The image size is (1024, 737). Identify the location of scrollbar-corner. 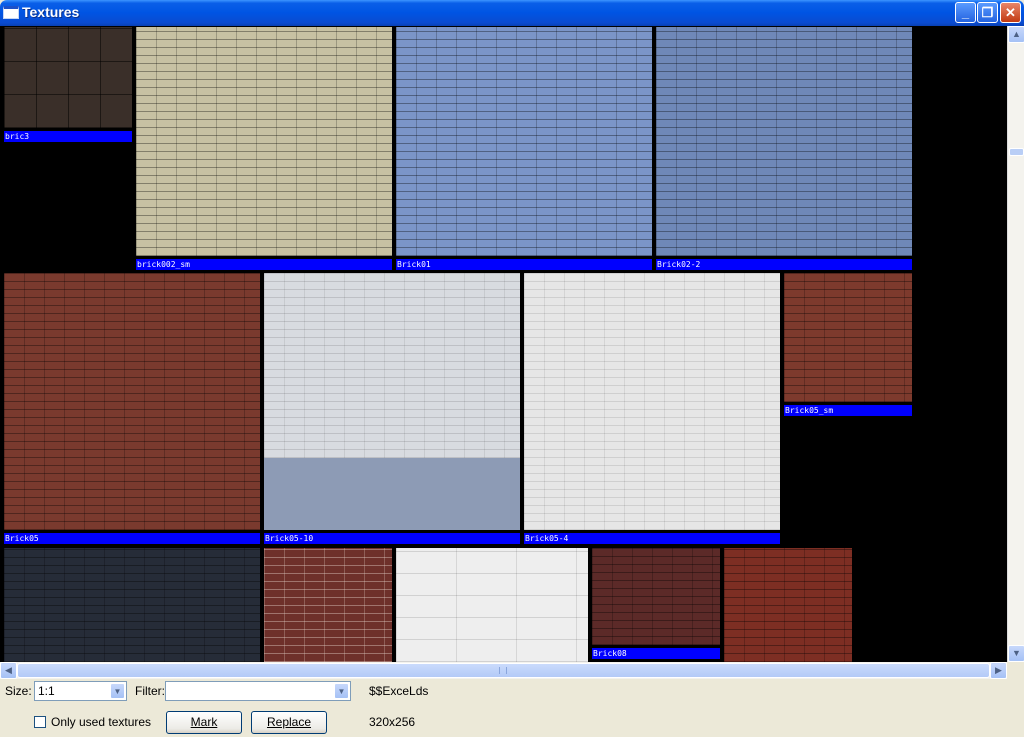
(1015, 670).